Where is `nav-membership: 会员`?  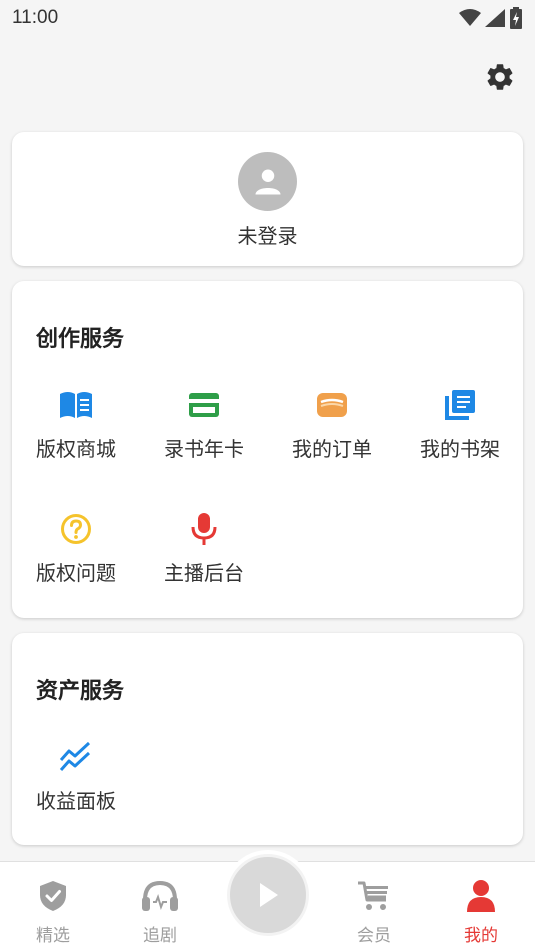
nav-membership: 会员 is located at coordinates (374, 911).